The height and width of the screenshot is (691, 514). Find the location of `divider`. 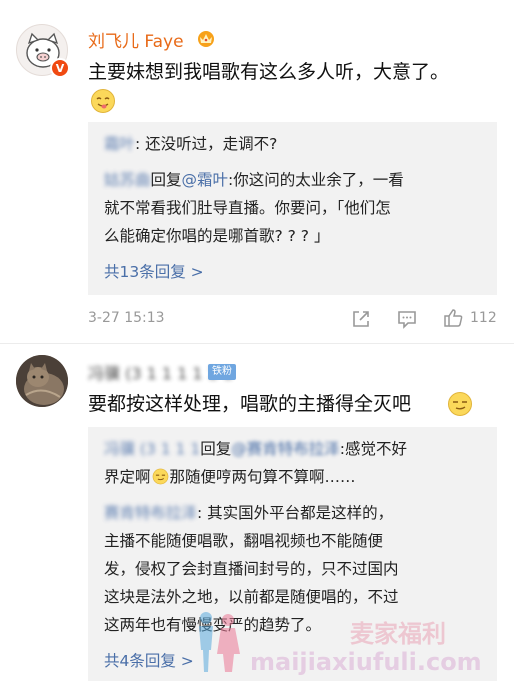

divider is located at coordinates (257, 343).